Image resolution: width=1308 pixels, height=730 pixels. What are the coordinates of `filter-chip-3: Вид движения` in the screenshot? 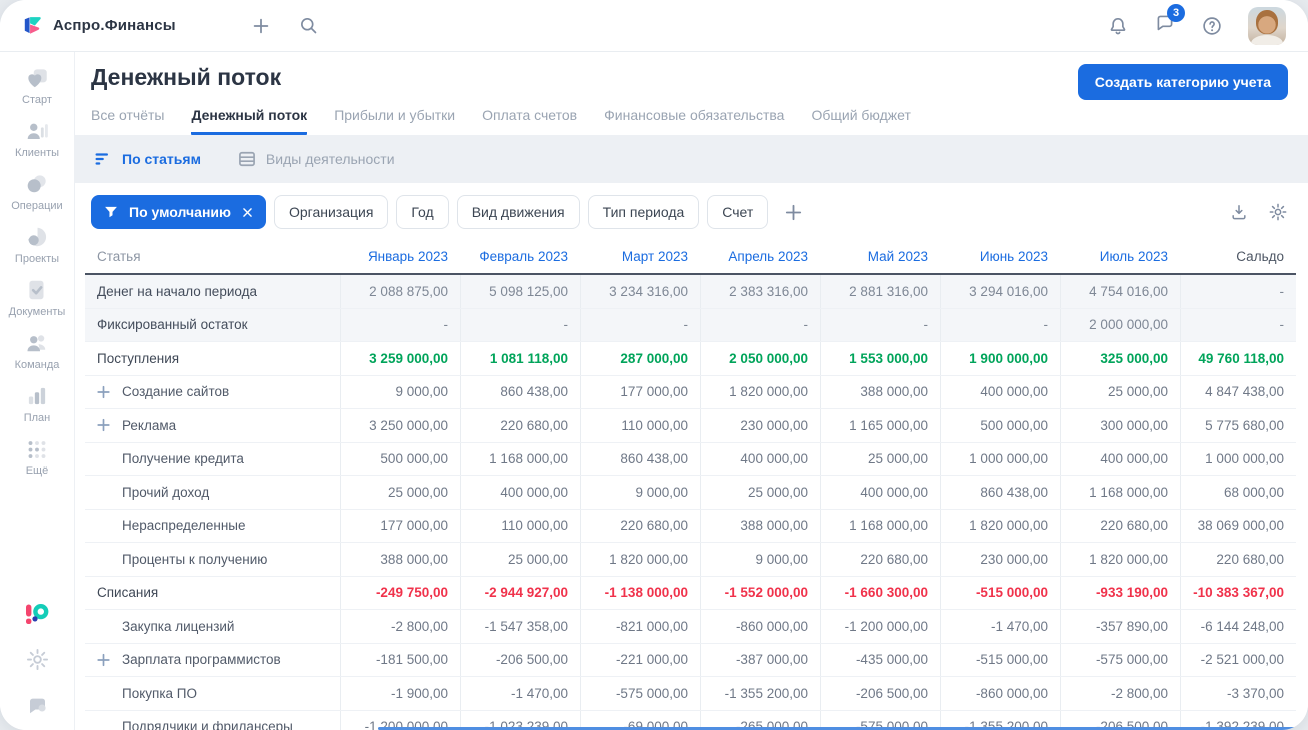 It's located at (518, 212).